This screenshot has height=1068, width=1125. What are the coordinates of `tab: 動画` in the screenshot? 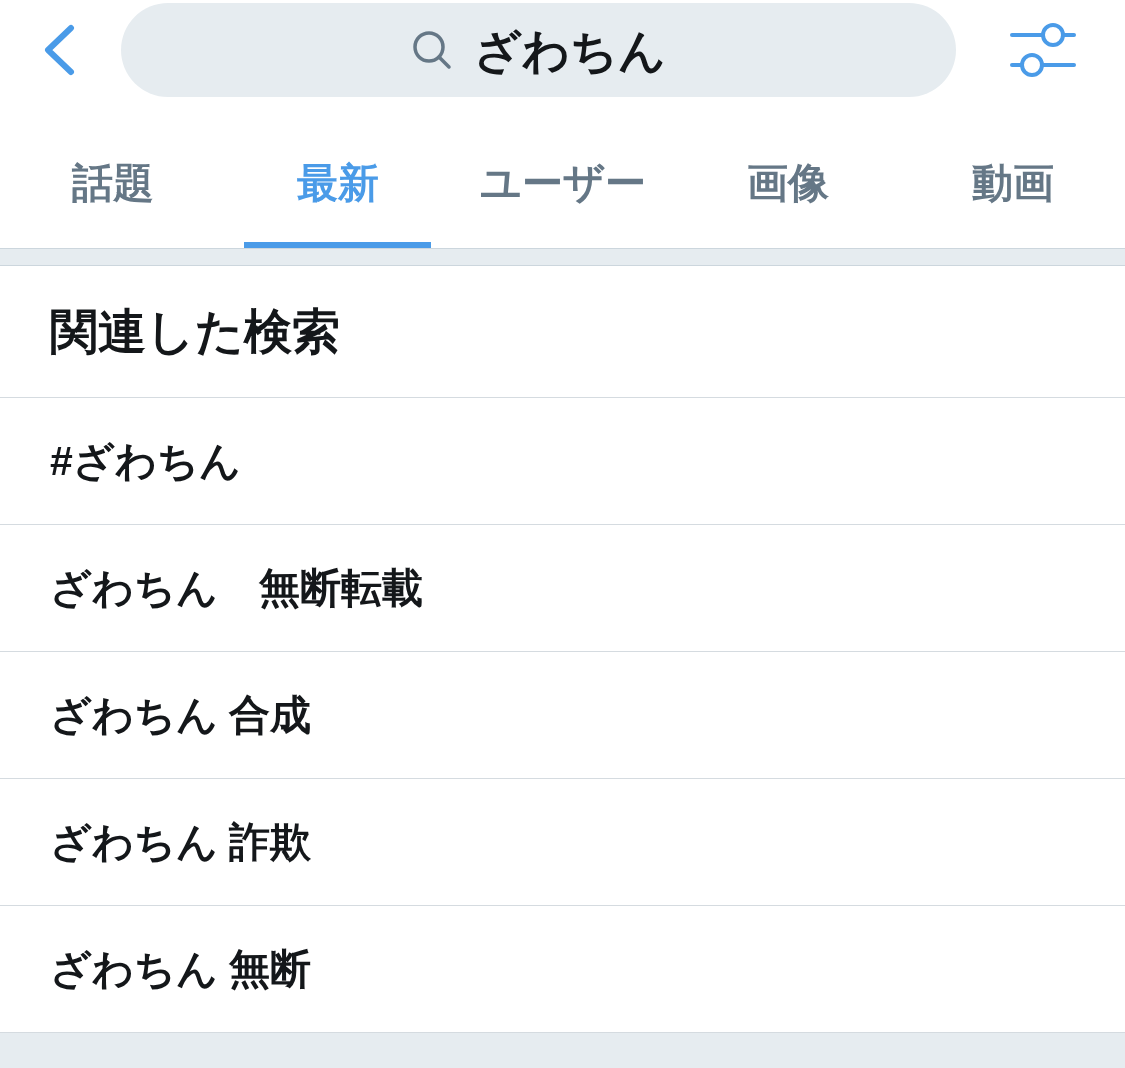 It's located at (1012, 174).